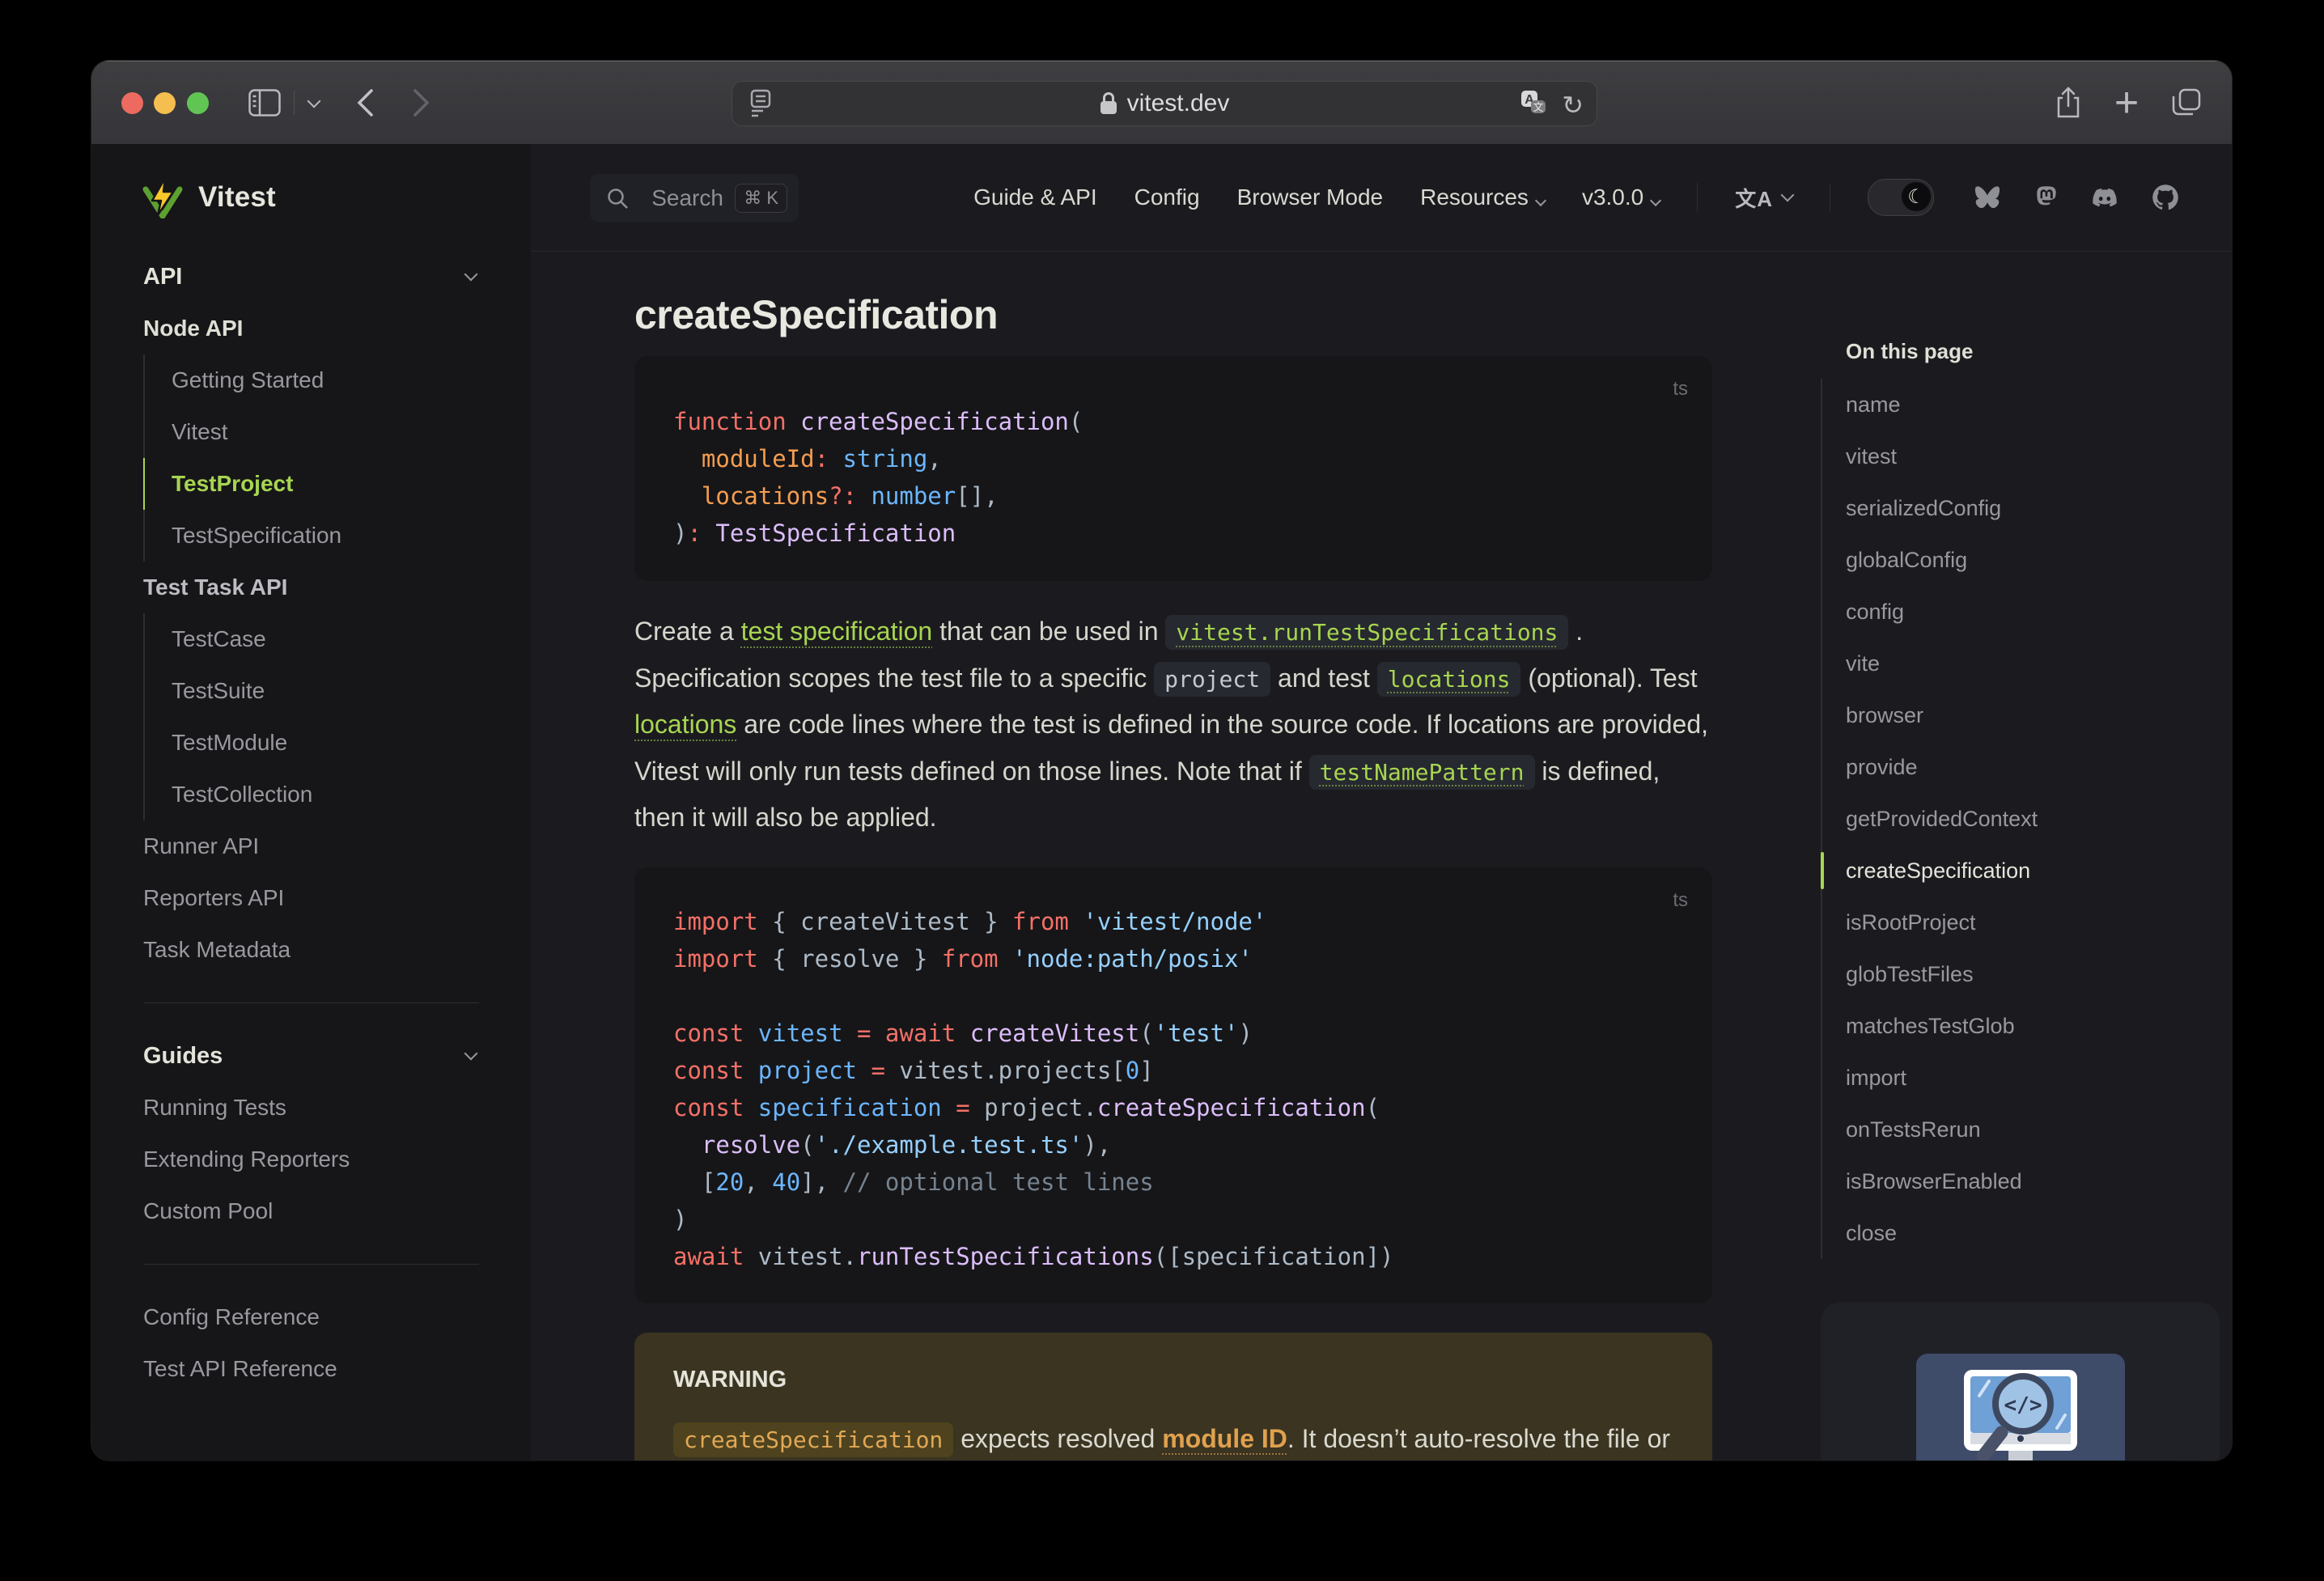  I want to click on page-title: createSpecification, so click(816, 314).